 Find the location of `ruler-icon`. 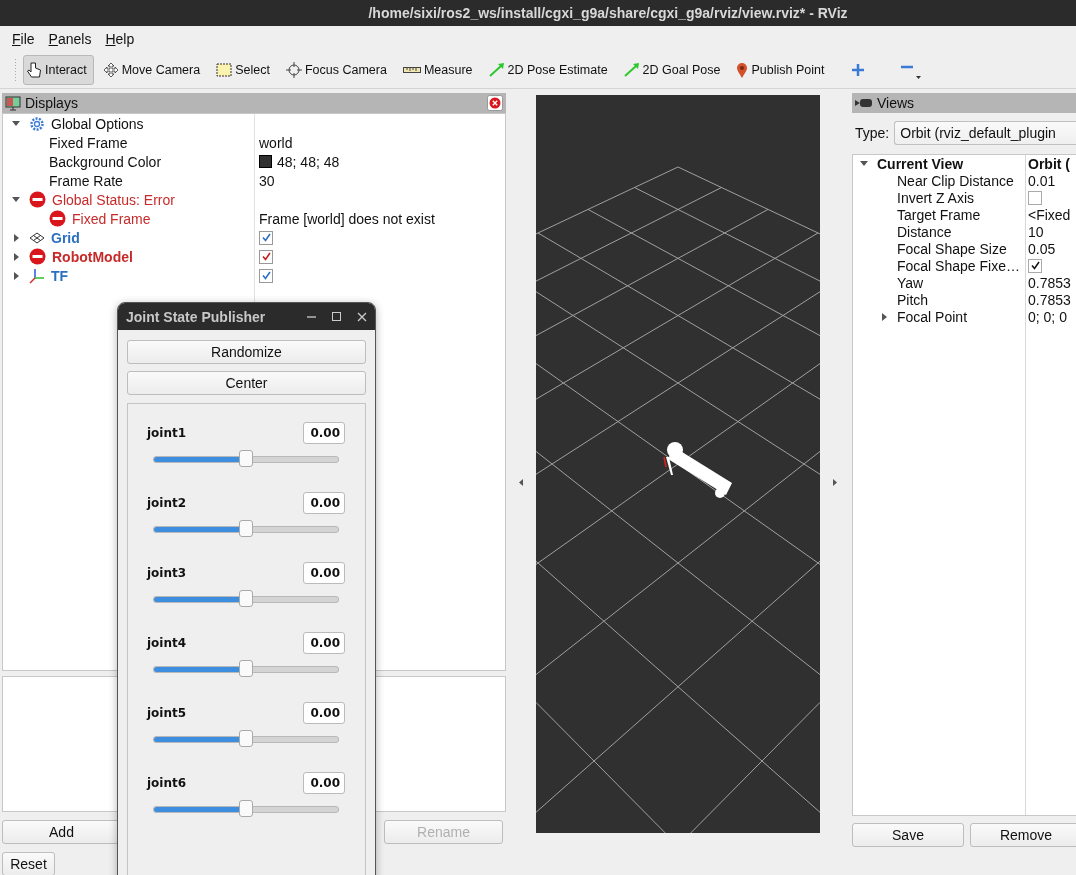

ruler-icon is located at coordinates (411, 70).